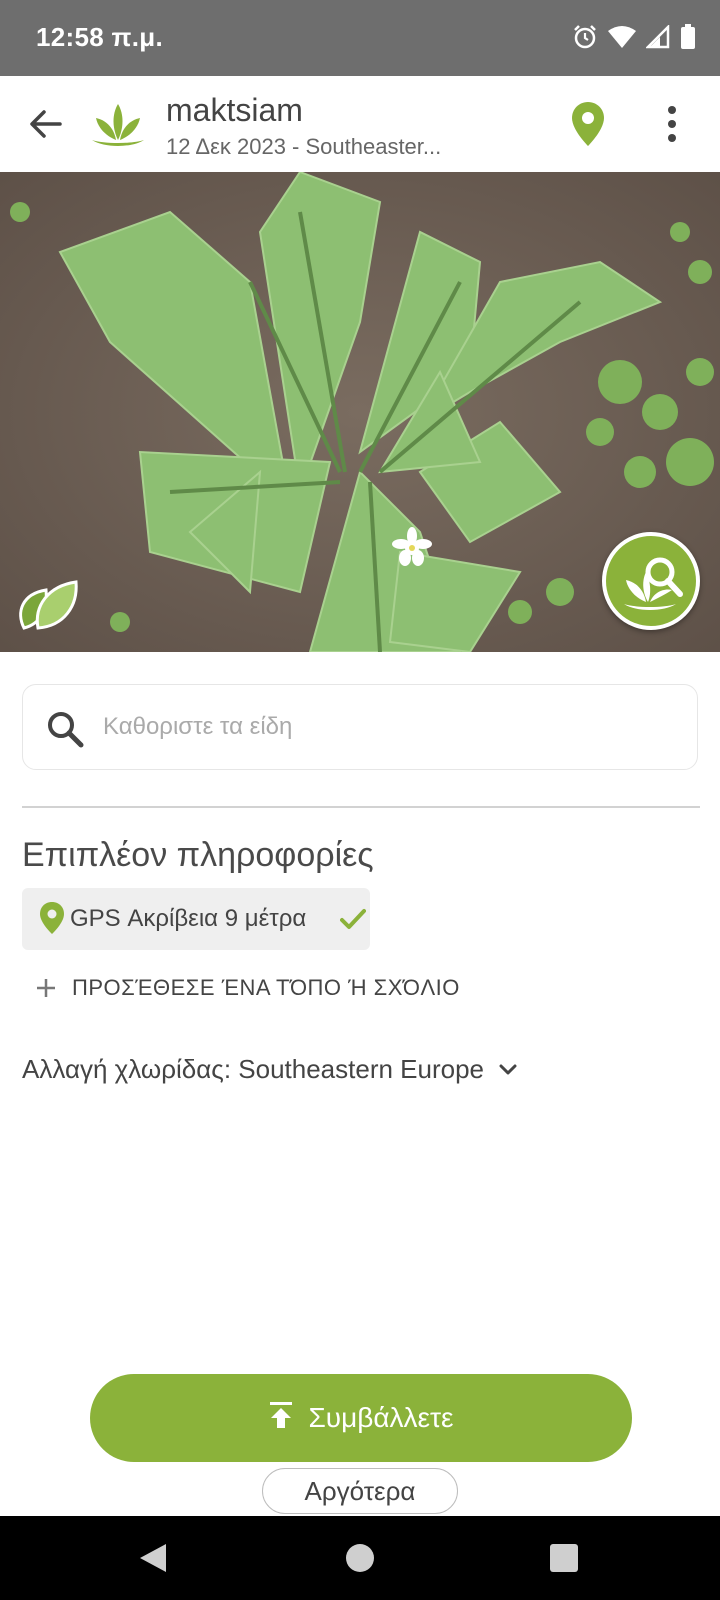 Image resolution: width=720 pixels, height=1600 pixels. What do you see at coordinates (266, 987) in the screenshot?
I see `add-place-or-comment-label: ΠΡΟΣΈΘΕΣΕ ΈΝΑ ΤΌΠΟ Ή ΣΧΌΛΙΟ` at bounding box center [266, 987].